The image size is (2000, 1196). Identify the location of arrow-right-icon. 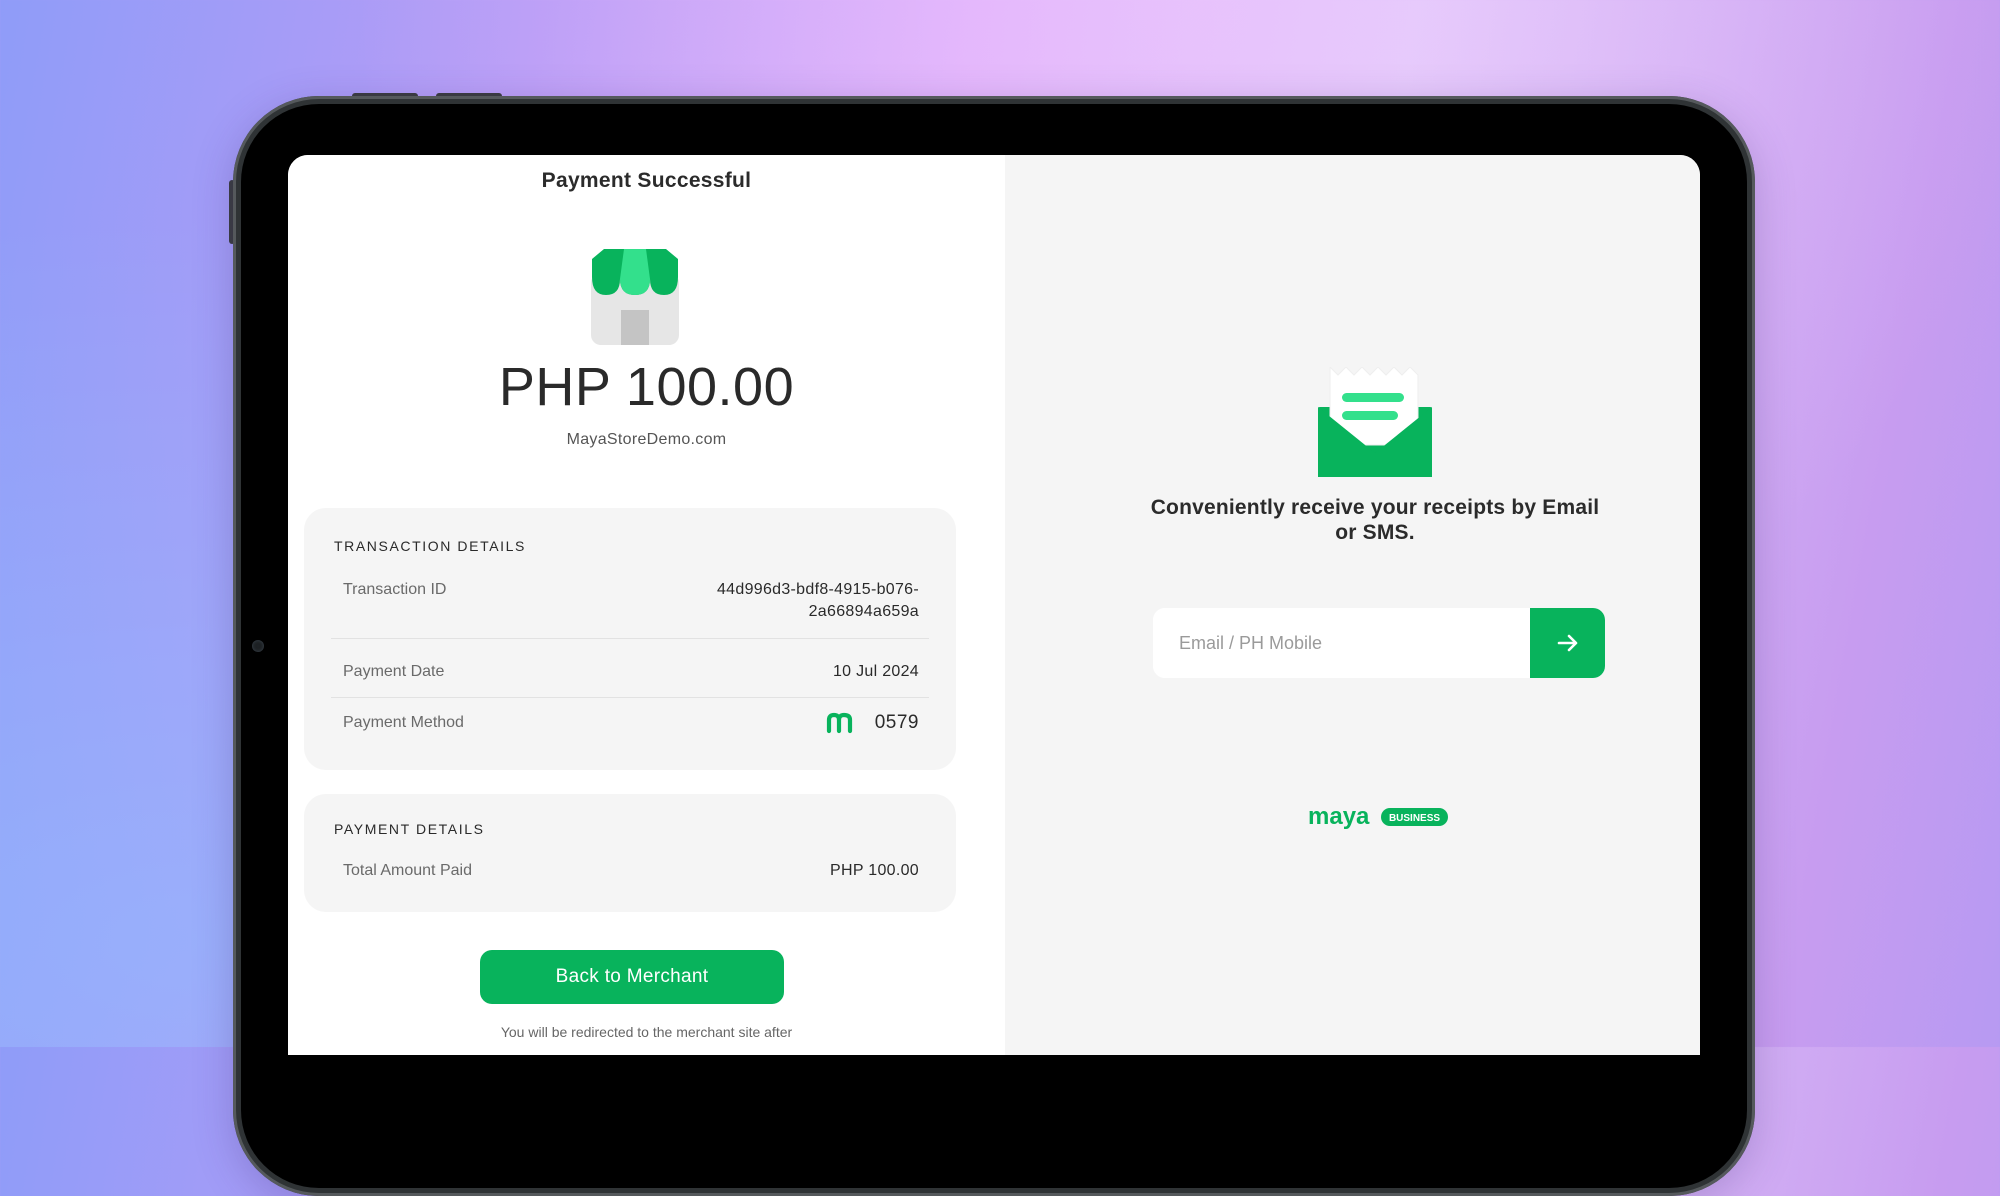
(1567, 643).